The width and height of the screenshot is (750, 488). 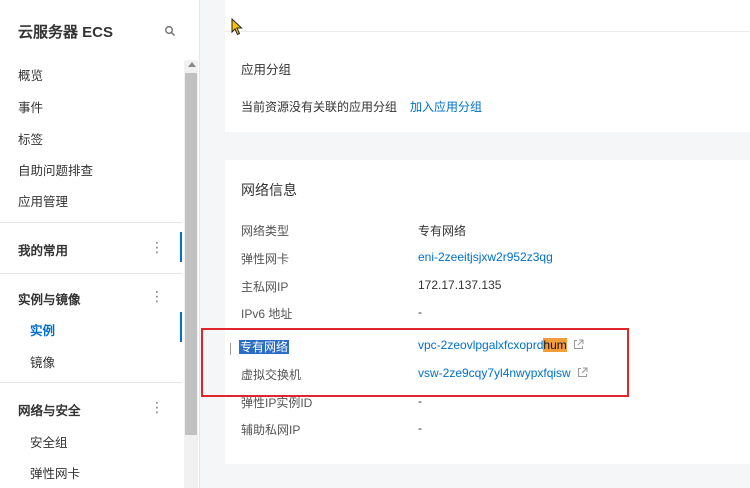 What do you see at coordinates (446, 106) in the screenshot?
I see `add-app-group-link: 加入应用分组` at bounding box center [446, 106].